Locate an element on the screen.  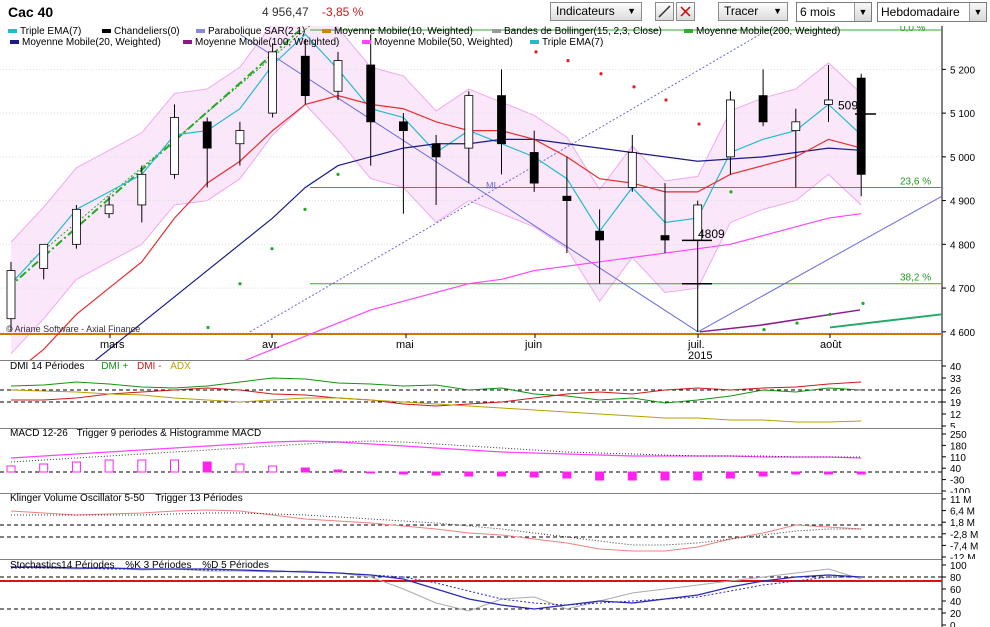
panel-tick-label: 100 is located at coordinates (958, 566).